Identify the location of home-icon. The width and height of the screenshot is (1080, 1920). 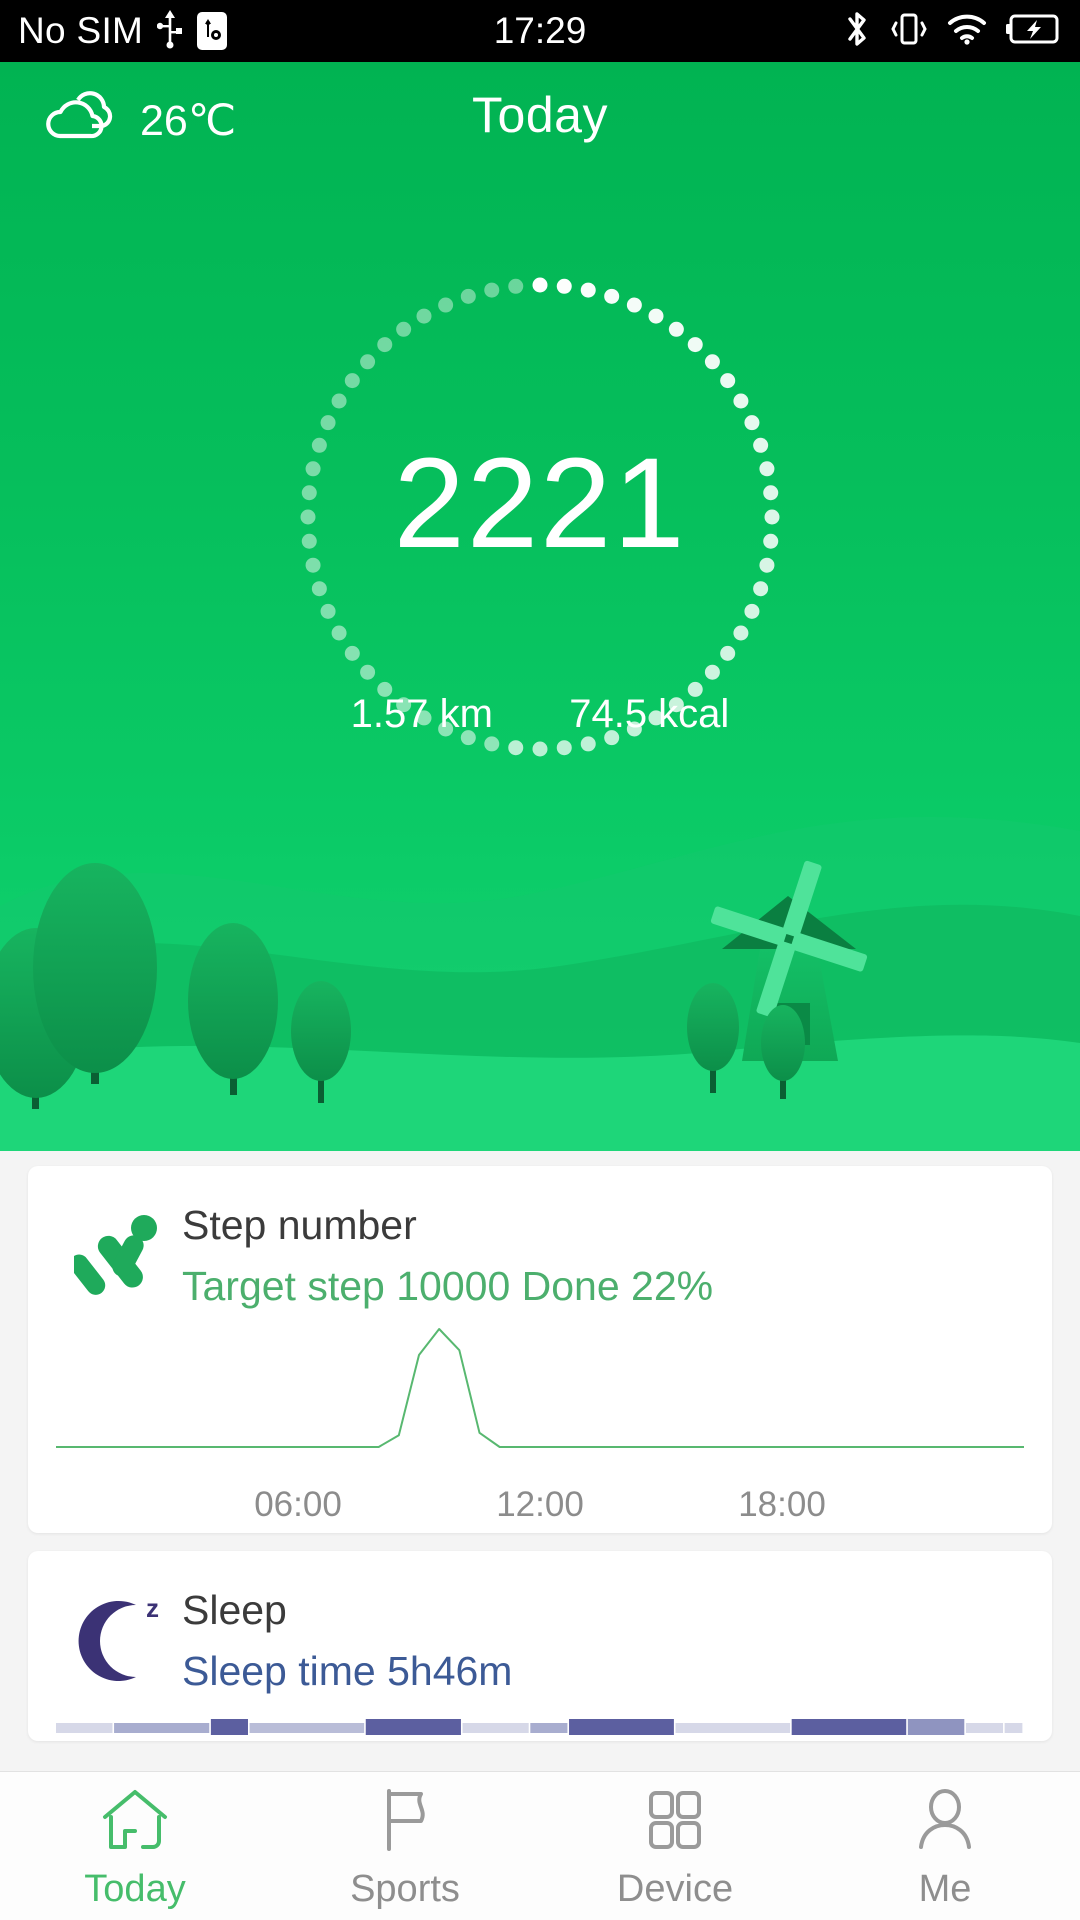
(135, 1822).